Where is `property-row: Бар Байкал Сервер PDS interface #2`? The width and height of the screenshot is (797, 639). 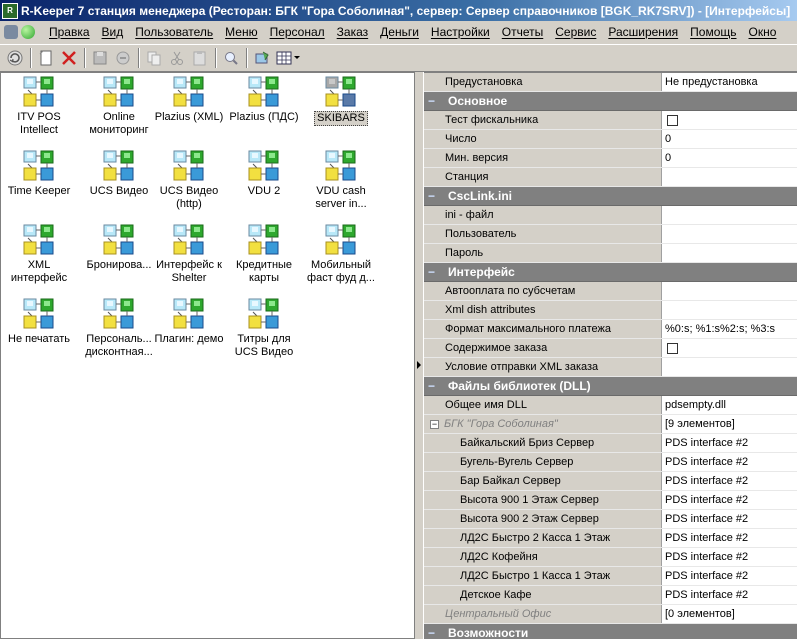 property-row: Бар Байкал Сервер PDS interface #2 is located at coordinates (610, 481).